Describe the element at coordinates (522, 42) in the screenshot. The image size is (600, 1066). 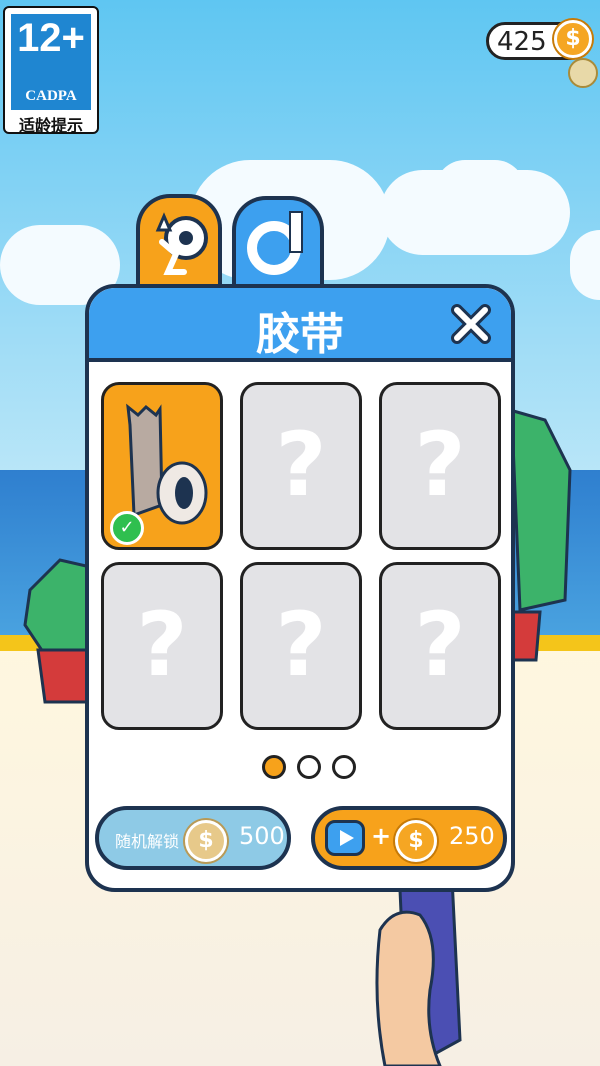
I see `coin-amount: 425` at that location.